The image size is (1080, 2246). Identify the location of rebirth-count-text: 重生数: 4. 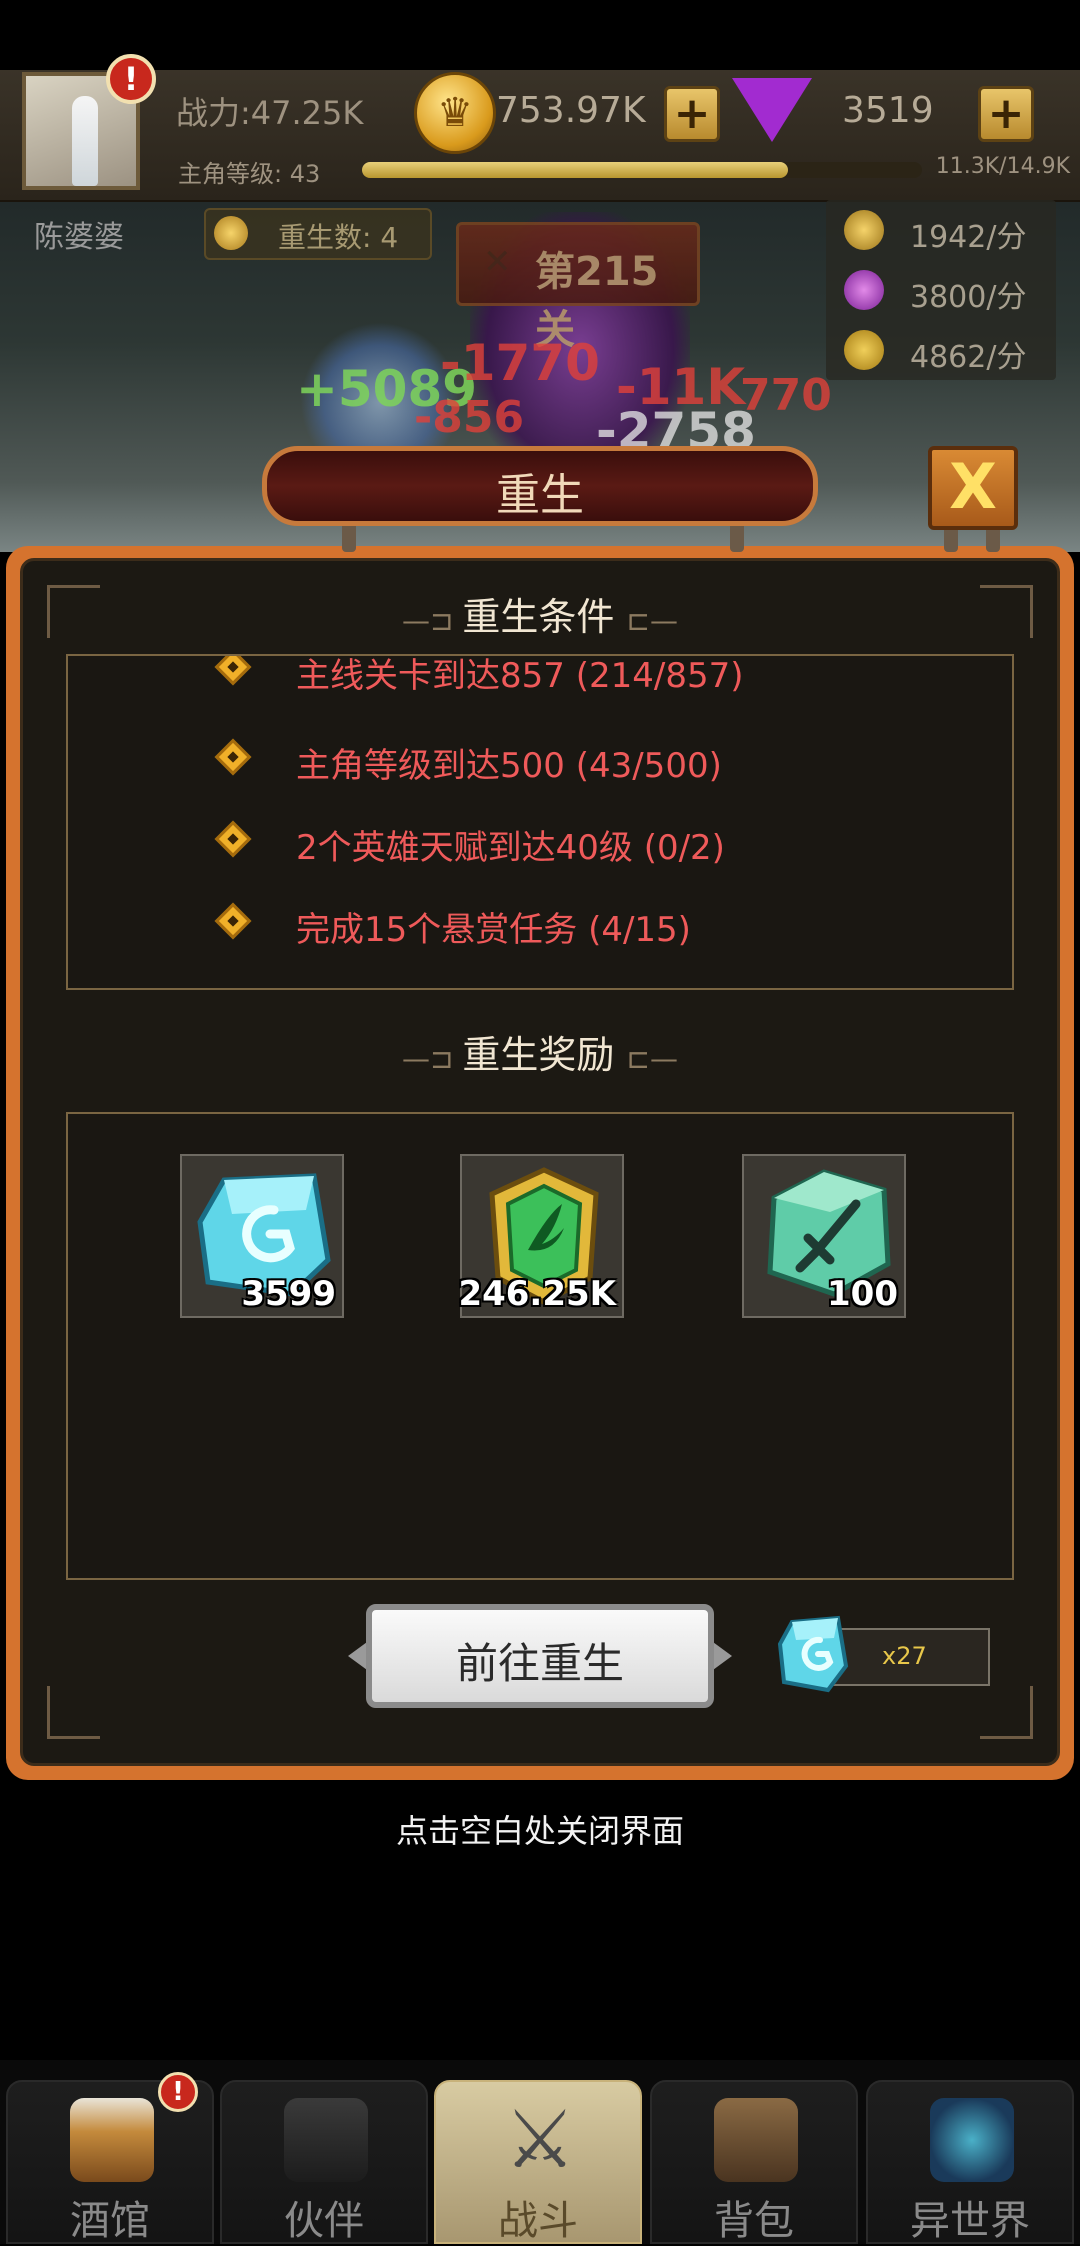
(338, 237).